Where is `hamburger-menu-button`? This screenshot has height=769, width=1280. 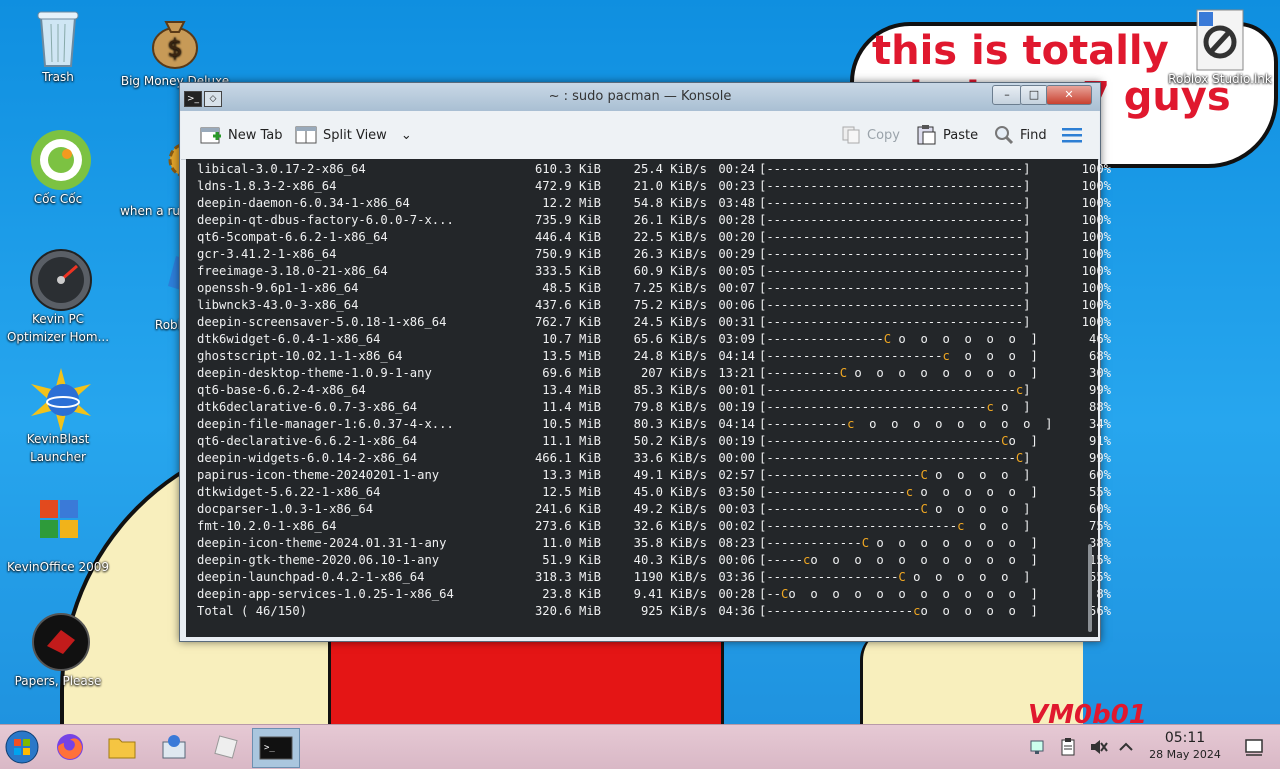
hamburger-menu-button is located at coordinates (1072, 135).